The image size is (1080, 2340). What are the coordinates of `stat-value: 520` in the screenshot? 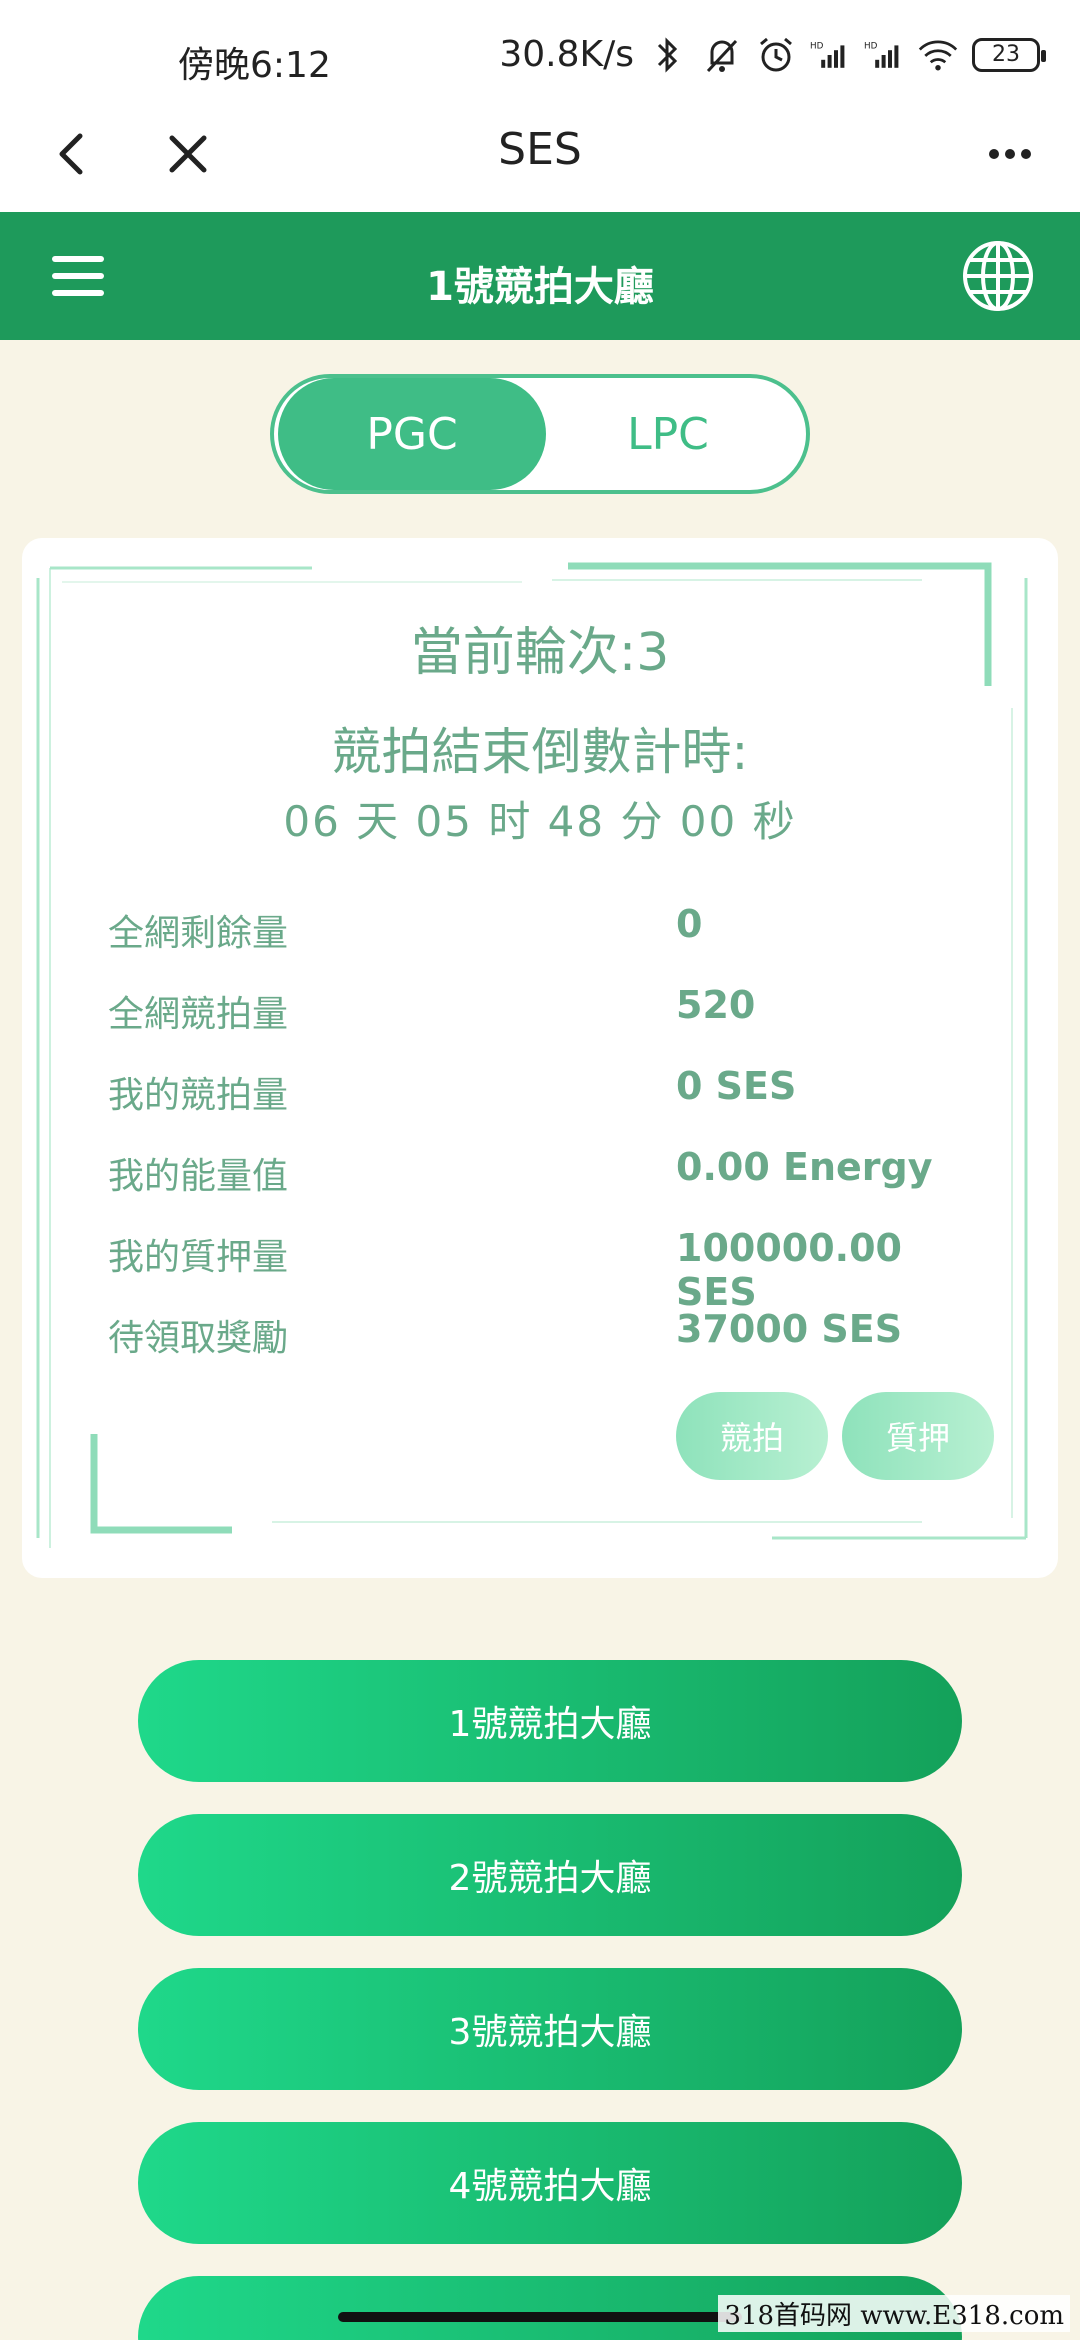 It's located at (716, 1005).